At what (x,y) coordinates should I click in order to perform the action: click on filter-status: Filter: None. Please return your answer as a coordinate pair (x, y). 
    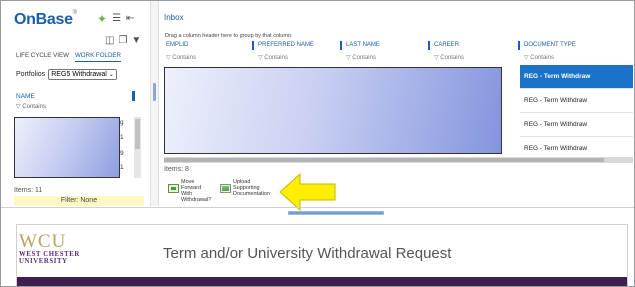
    Looking at the image, I should click on (79, 201).